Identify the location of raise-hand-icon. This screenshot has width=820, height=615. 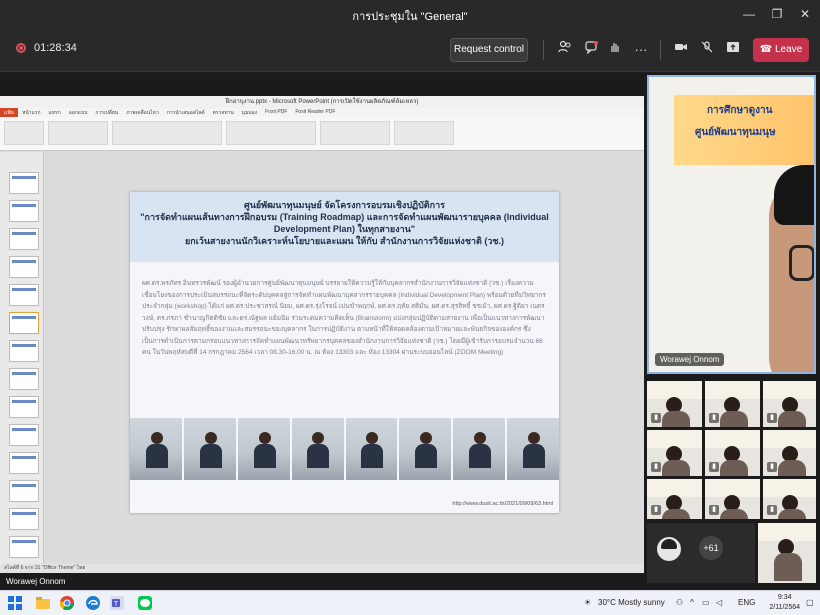
(615, 50).